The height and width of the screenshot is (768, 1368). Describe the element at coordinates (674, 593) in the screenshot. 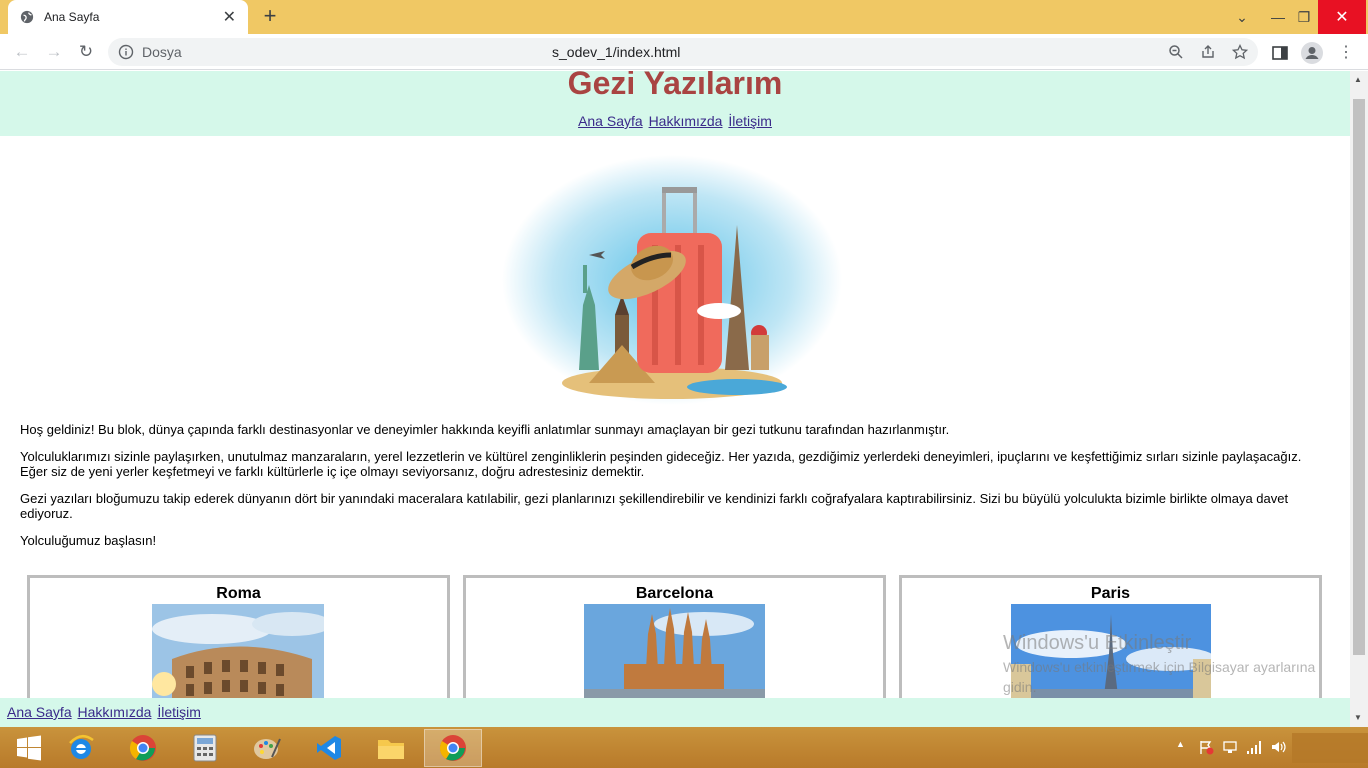

I see `card-title: Barcelona` at that location.